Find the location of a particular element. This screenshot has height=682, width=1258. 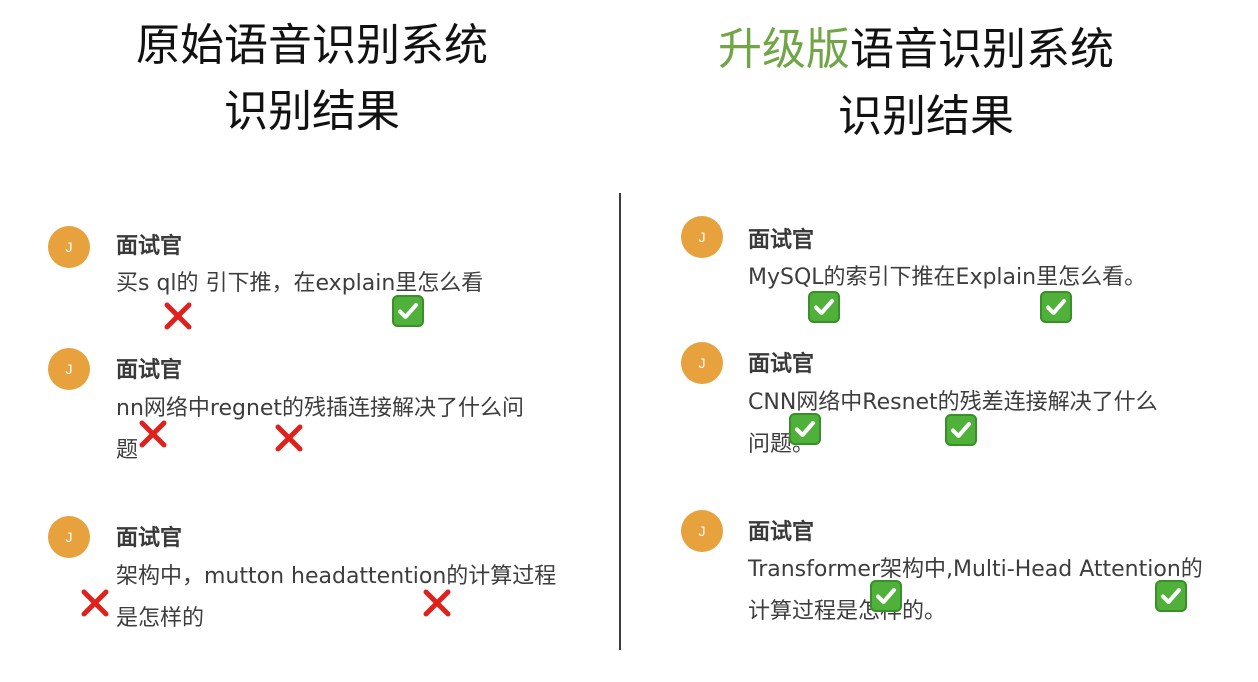

right-title-rest: 语音识别系统 is located at coordinates (982, 49).